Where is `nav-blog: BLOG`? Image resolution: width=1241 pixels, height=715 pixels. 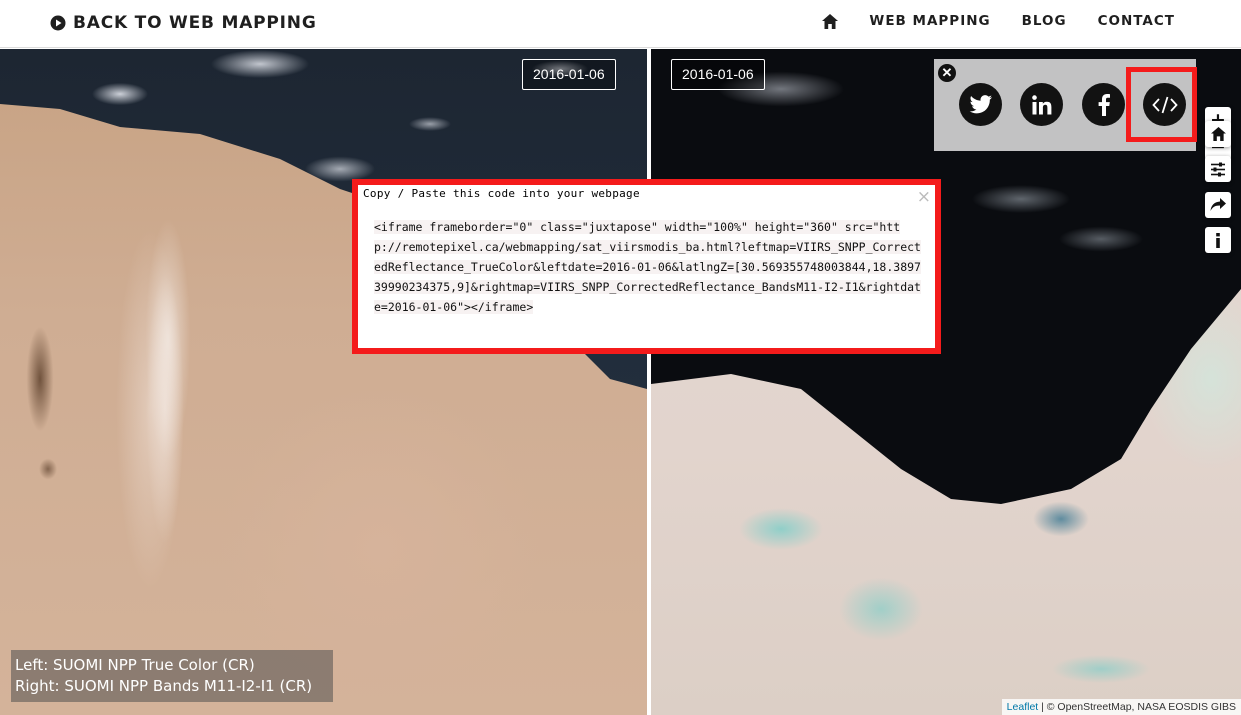
nav-blog: BLOG is located at coordinates (1044, 21).